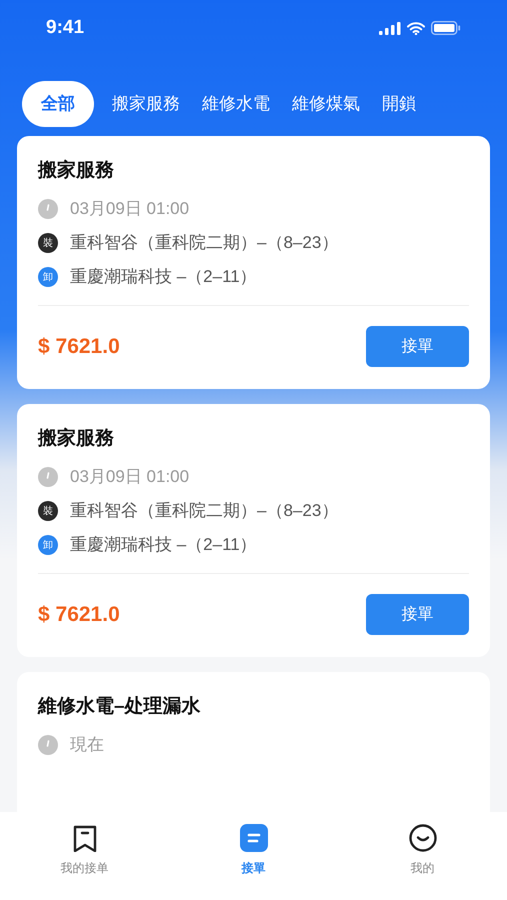  I want to click on list-icon, so click(254, 838).